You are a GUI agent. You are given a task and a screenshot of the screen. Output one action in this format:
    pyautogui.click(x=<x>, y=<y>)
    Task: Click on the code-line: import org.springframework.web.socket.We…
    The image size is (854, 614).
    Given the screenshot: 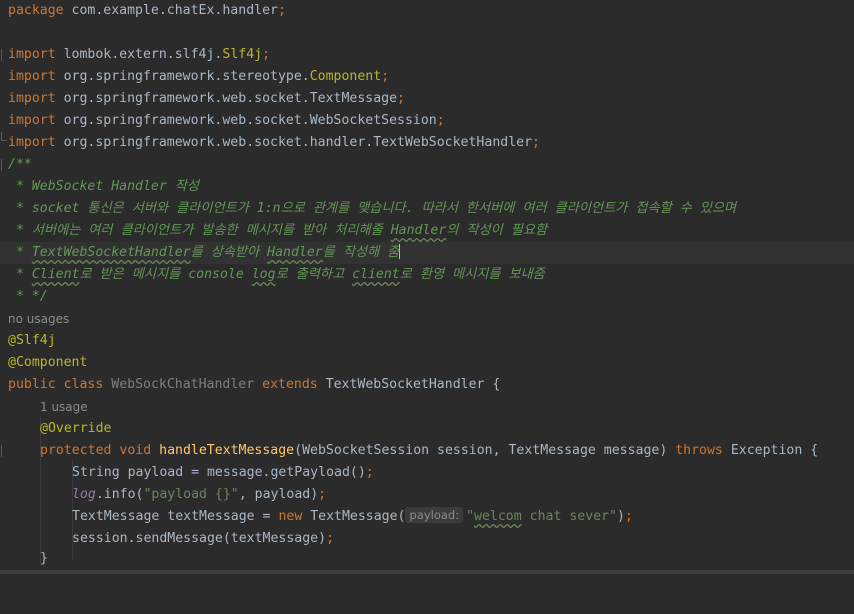 What is the action you would take?
    pyautogui.click(x=226, y=120)
    